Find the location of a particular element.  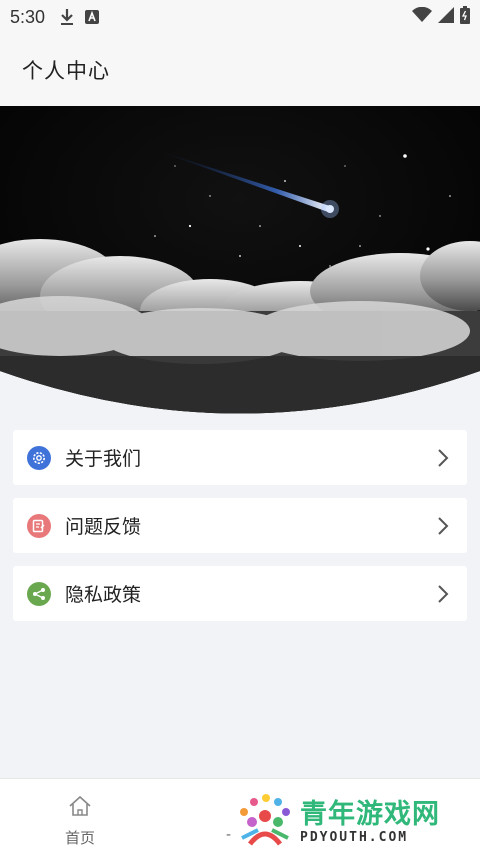

a-badge-icon is located at coordinates (92, 17).